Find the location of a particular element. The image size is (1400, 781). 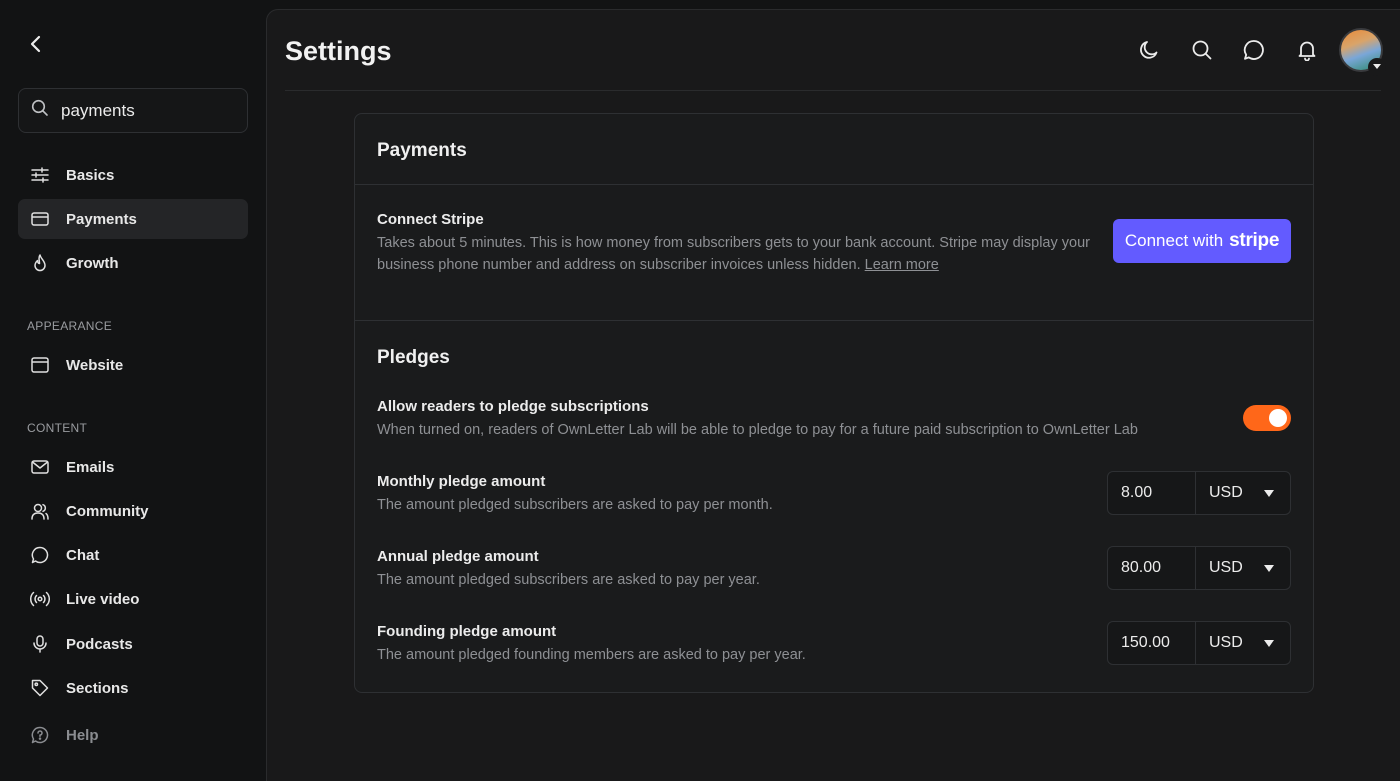

sidebar-item-label: Help is located at coordinates (82, 735).